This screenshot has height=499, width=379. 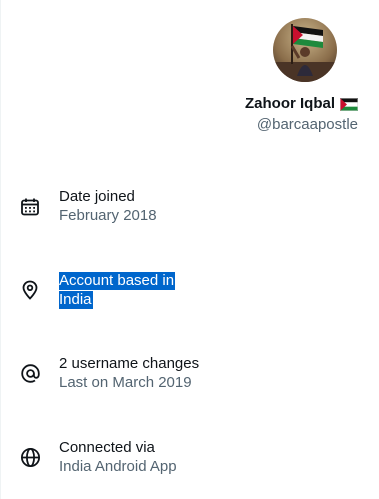 I want to click on account-location-label: Account based in, so click(x=117, y=281).